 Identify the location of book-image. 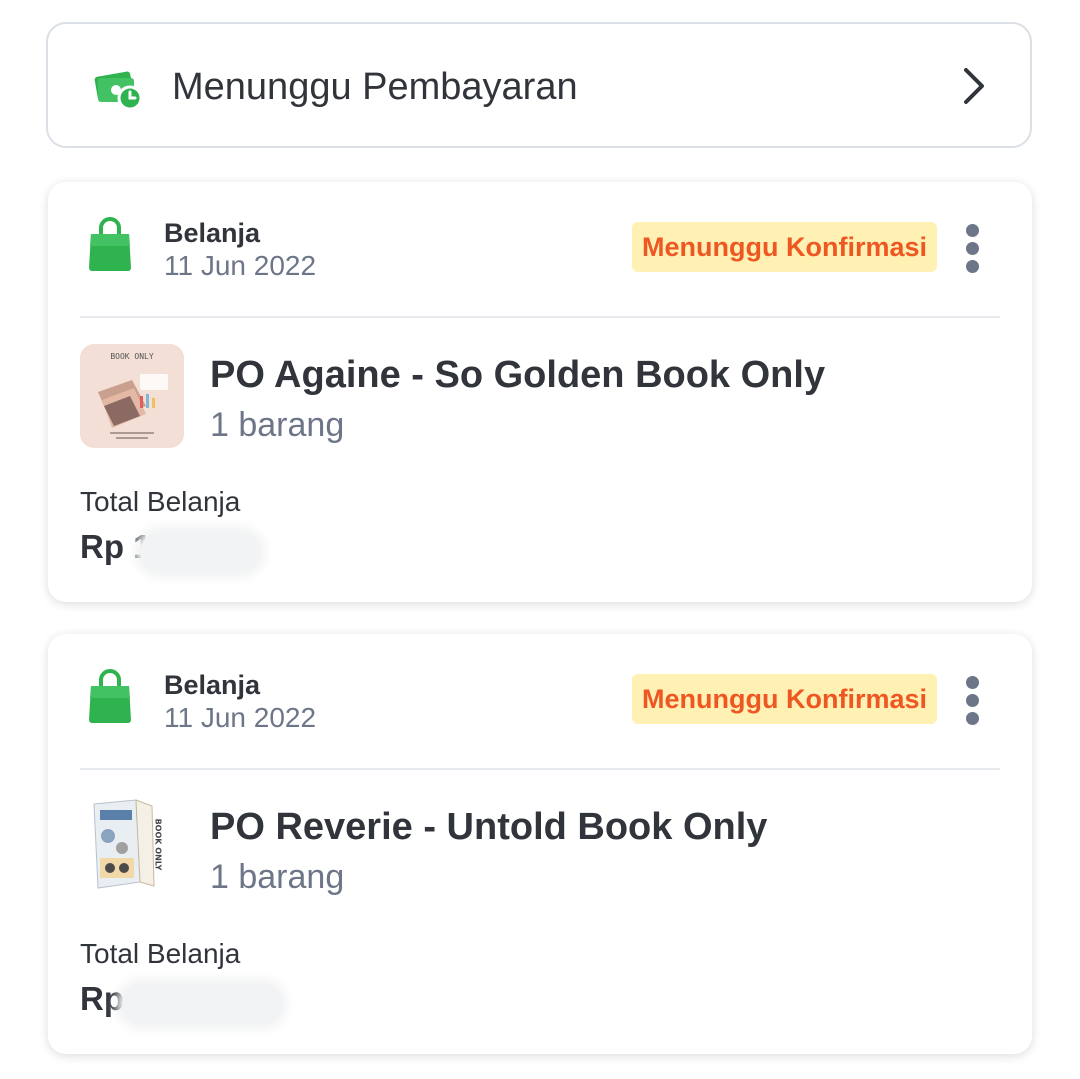
(124, 844).